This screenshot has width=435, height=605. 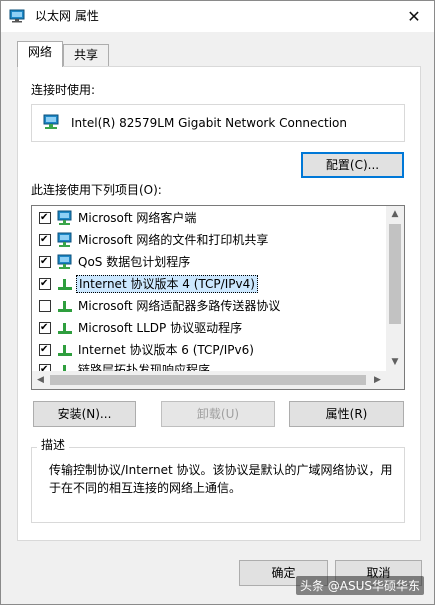 What do you see at coordinates (86, 55) in the screenshot?
I see `tab-sharing: 共享` at bounding box center [86, 55].